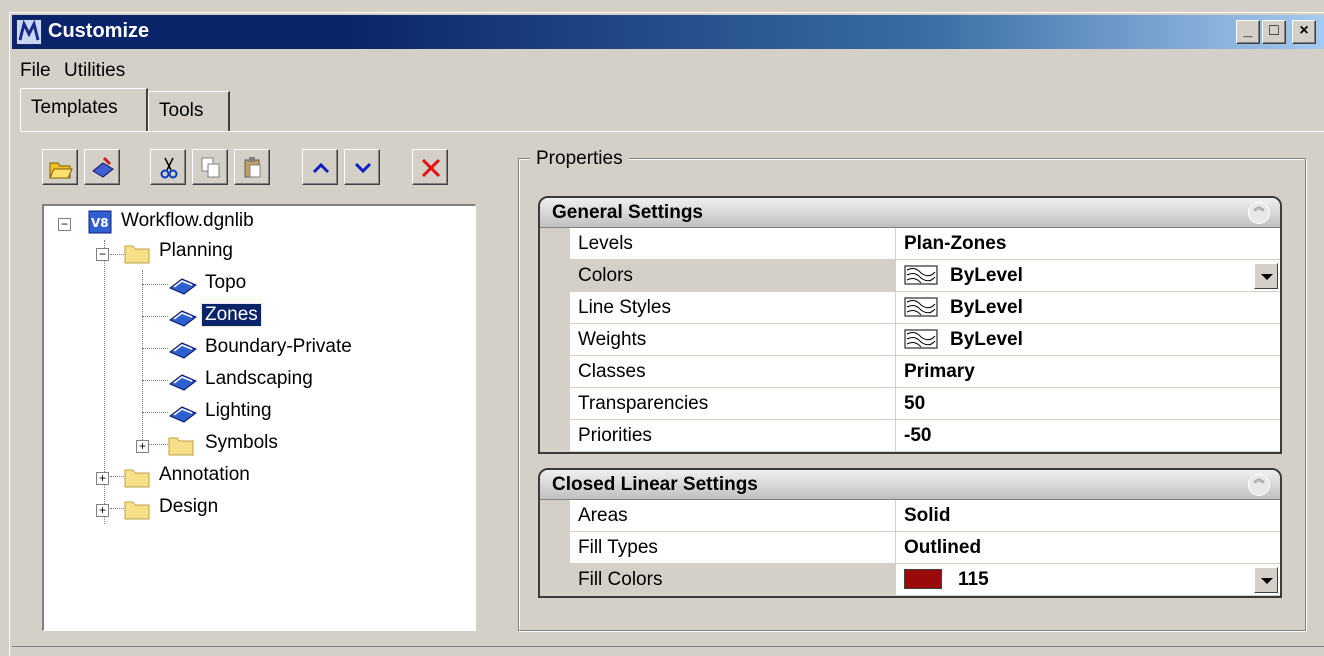  Describe the element at coordinates (60, 167) in the screenshot. I see `open-button` at that location.